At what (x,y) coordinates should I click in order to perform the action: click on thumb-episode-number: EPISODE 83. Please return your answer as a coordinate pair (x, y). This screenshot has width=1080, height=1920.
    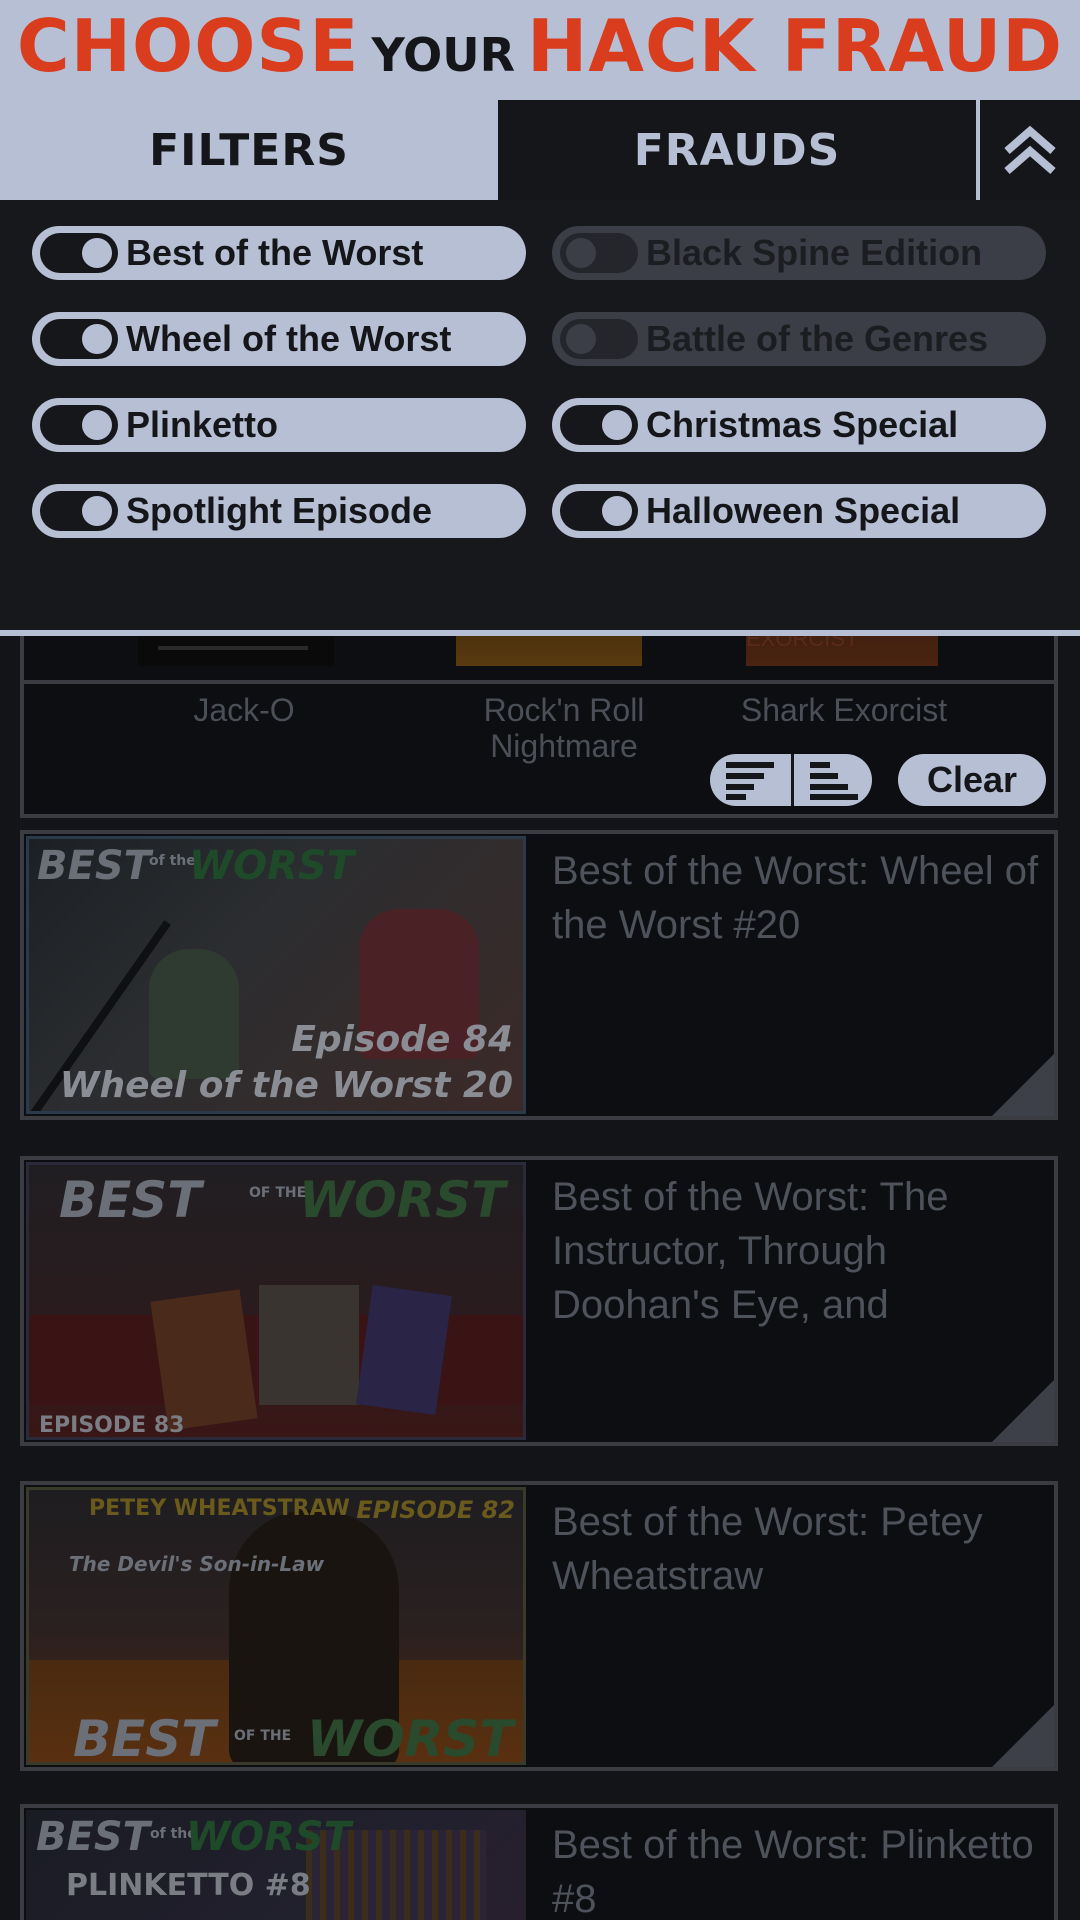
    Looking at the image, I should click on (112, 1425).